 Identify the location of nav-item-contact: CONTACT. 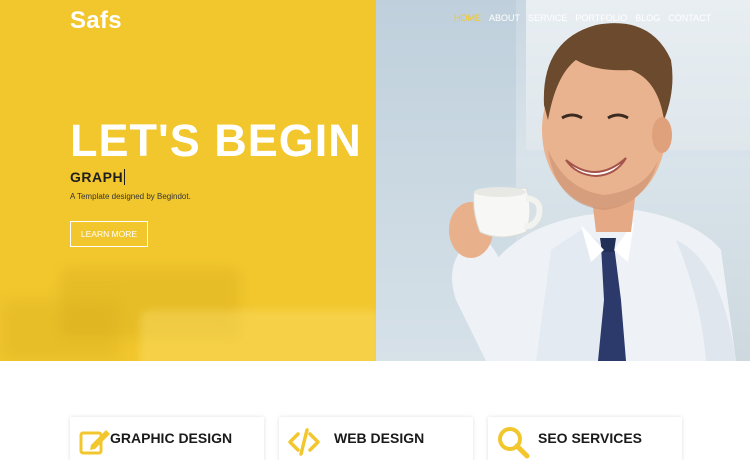
(689, 18).